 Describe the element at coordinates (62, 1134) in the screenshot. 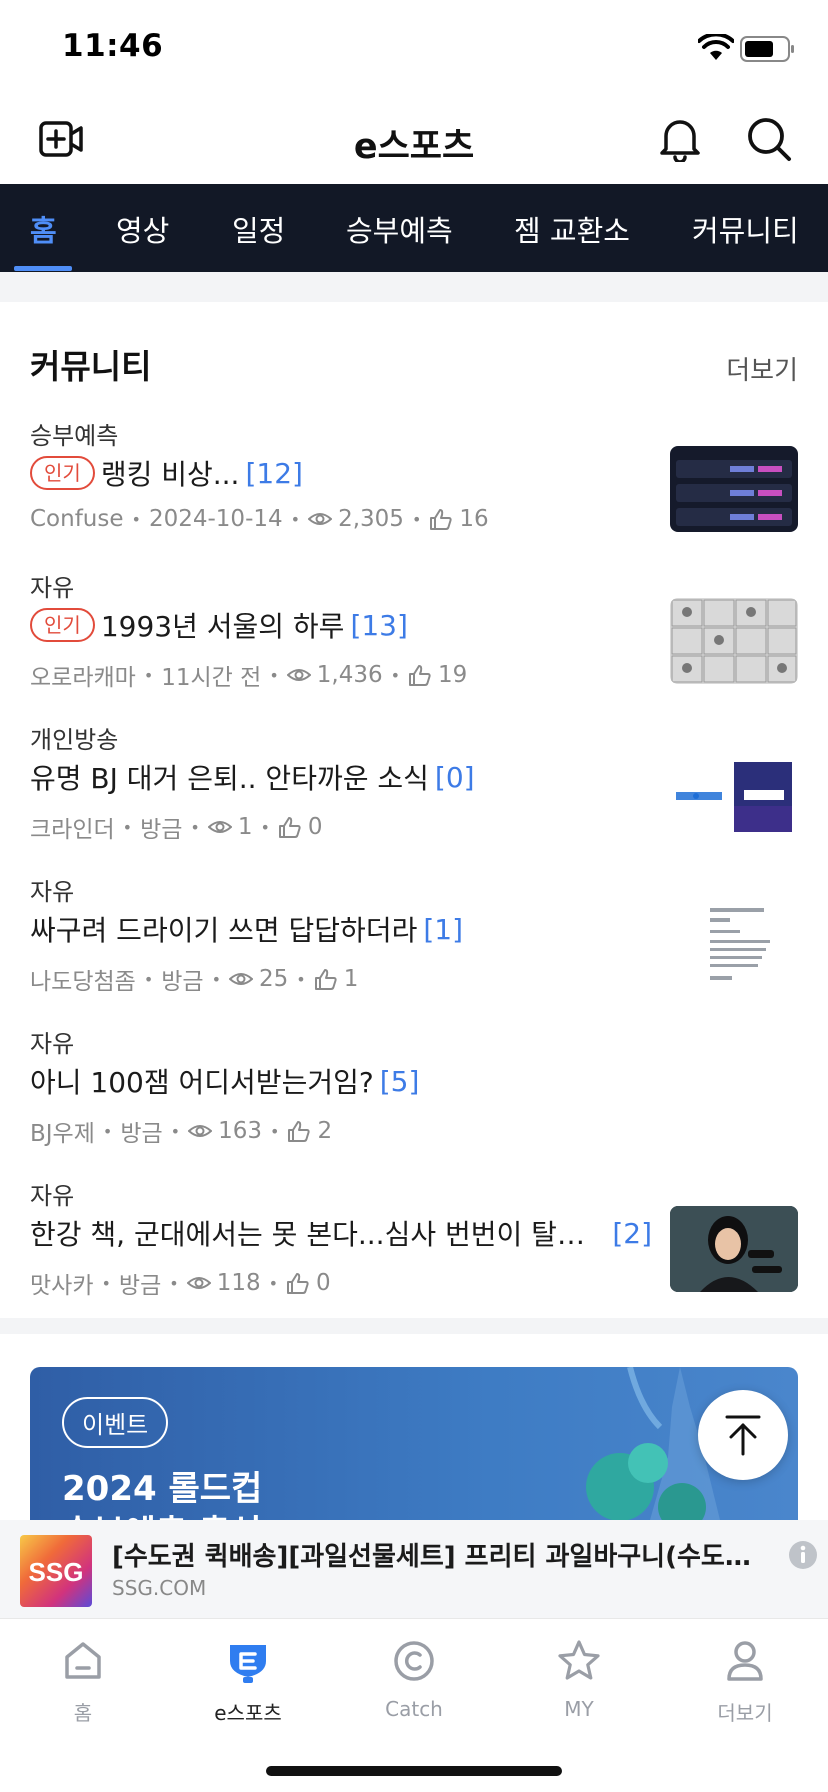

I see `post-author: BJ우제` at that location.